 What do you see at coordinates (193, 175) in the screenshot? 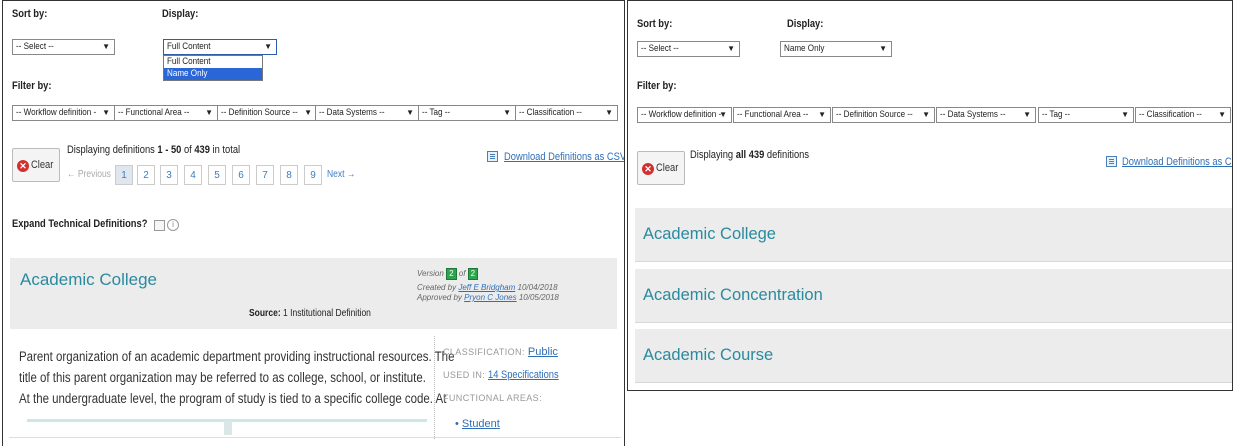
I see `page-4: 4` at bounding box center [193, 175].